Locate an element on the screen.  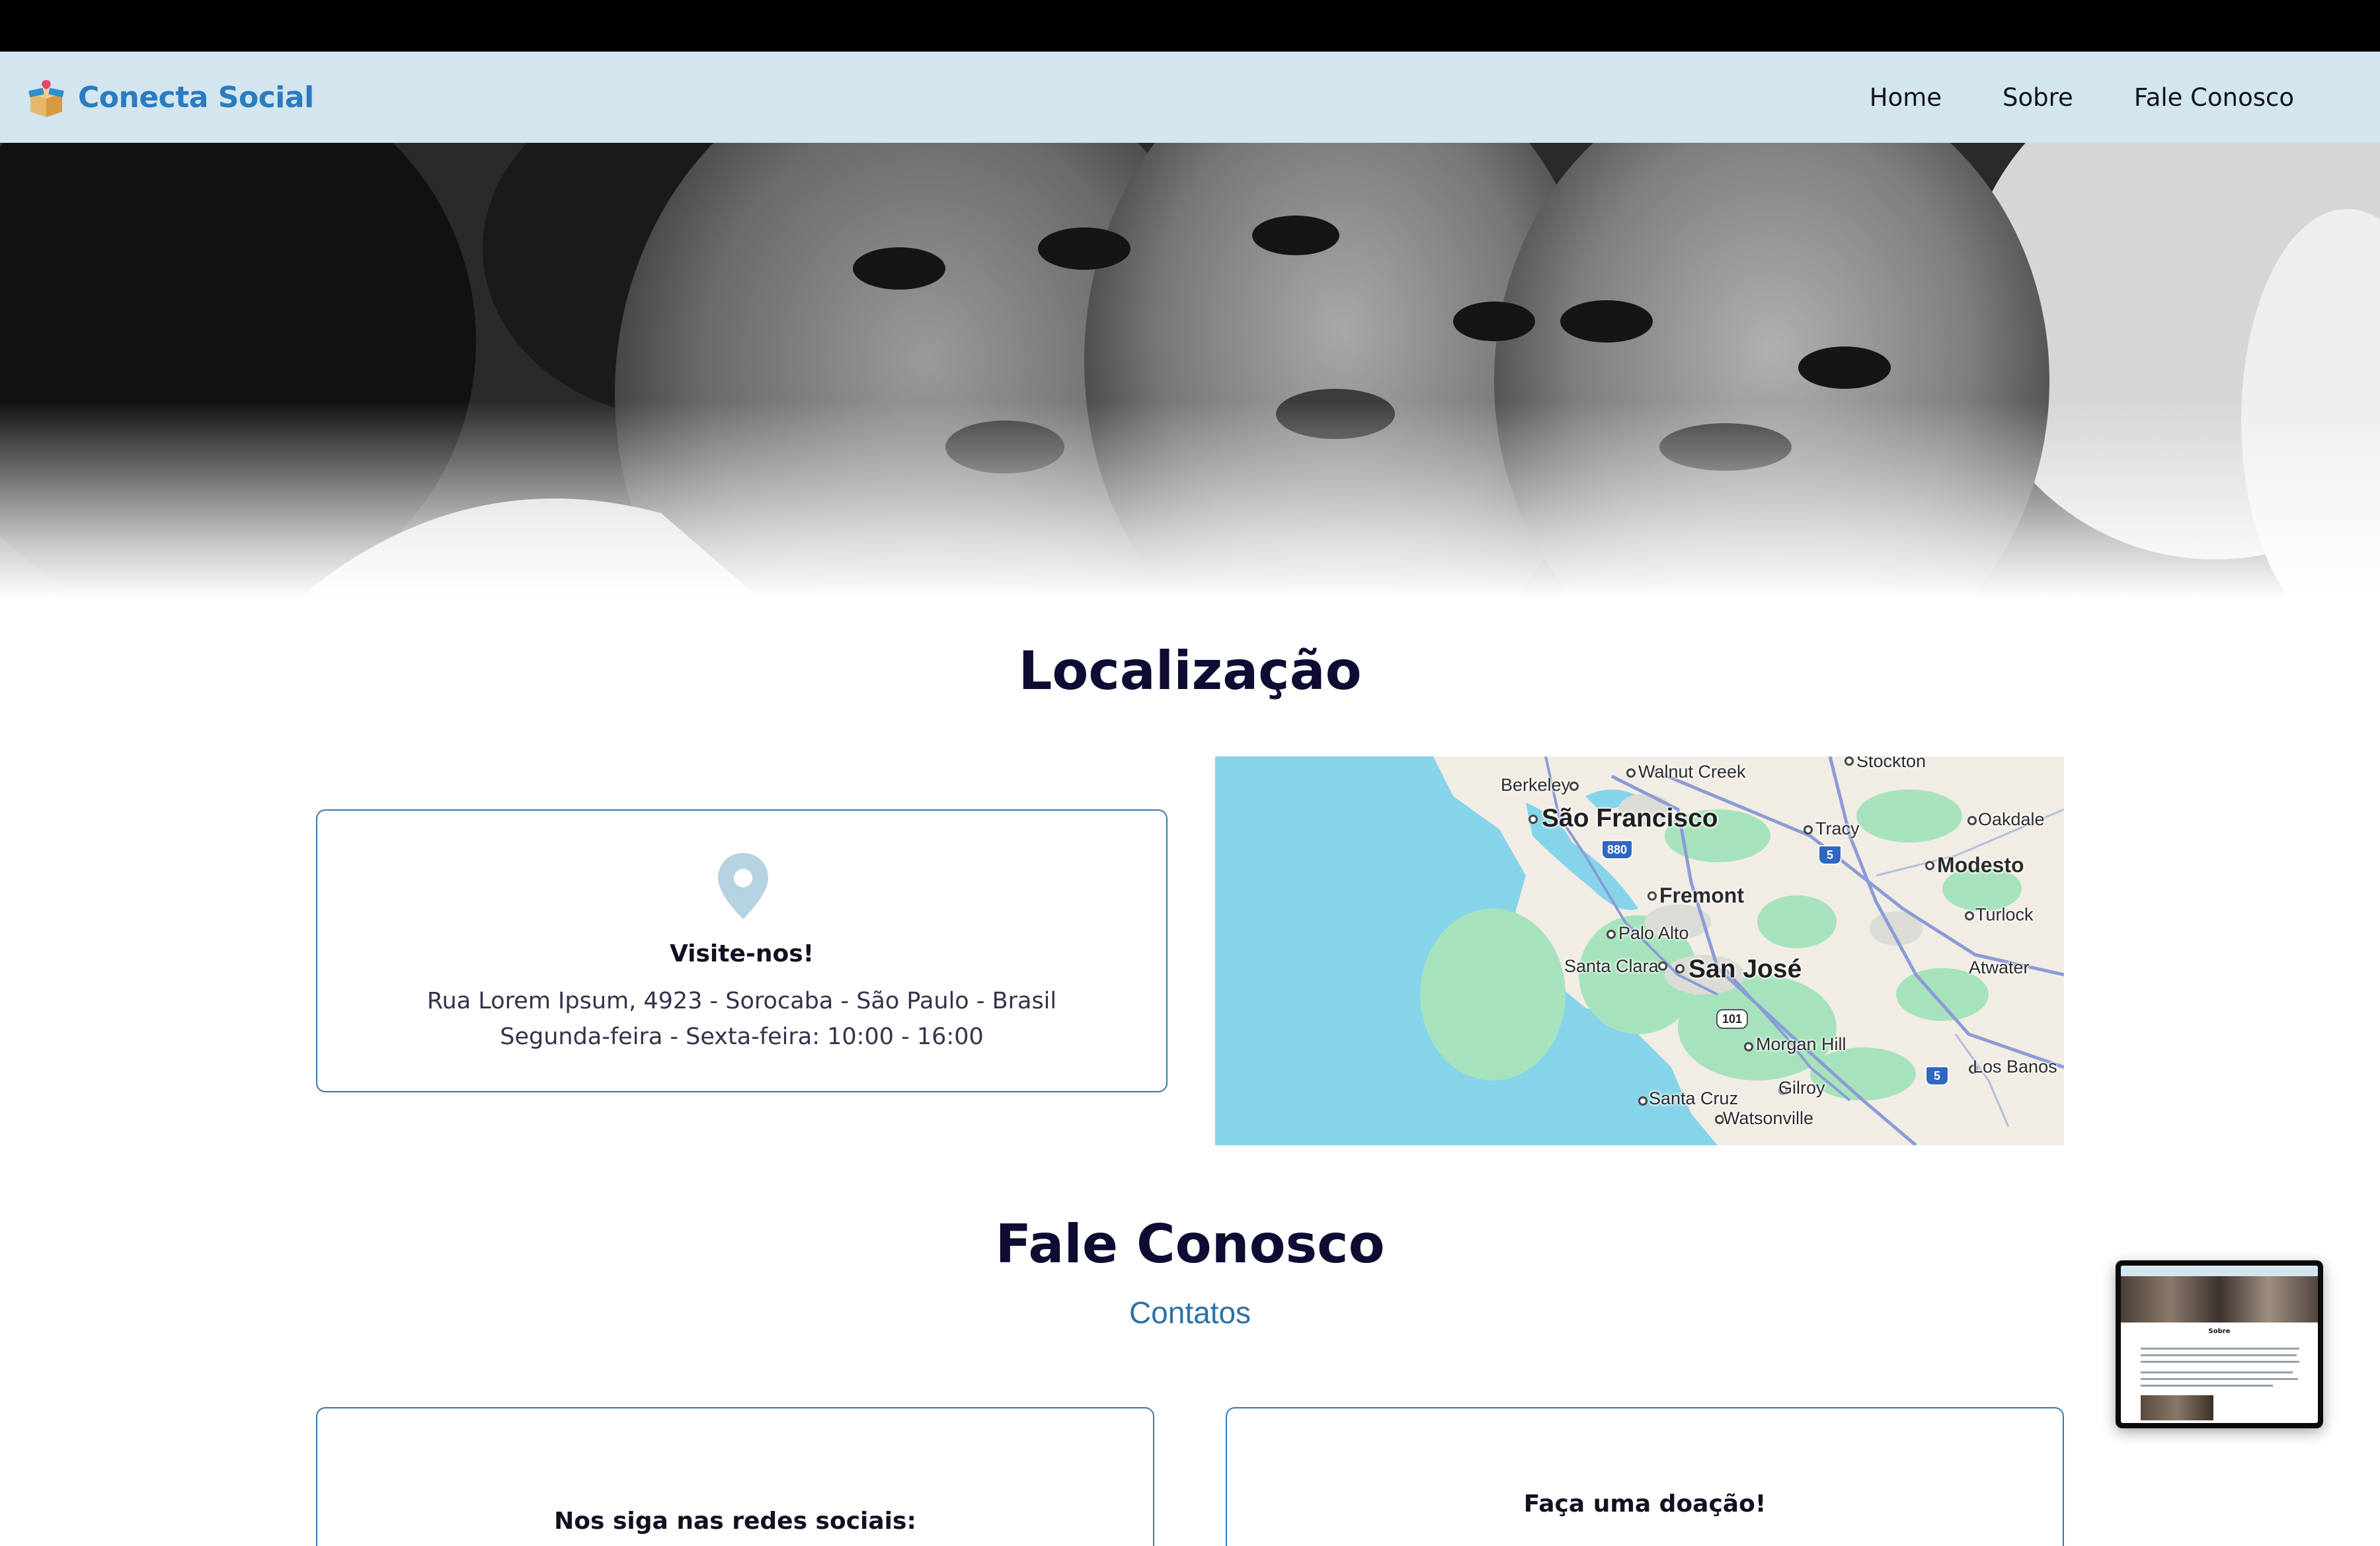
map-label-oakdale: Oakdale is located at coordinates (2011, 819).